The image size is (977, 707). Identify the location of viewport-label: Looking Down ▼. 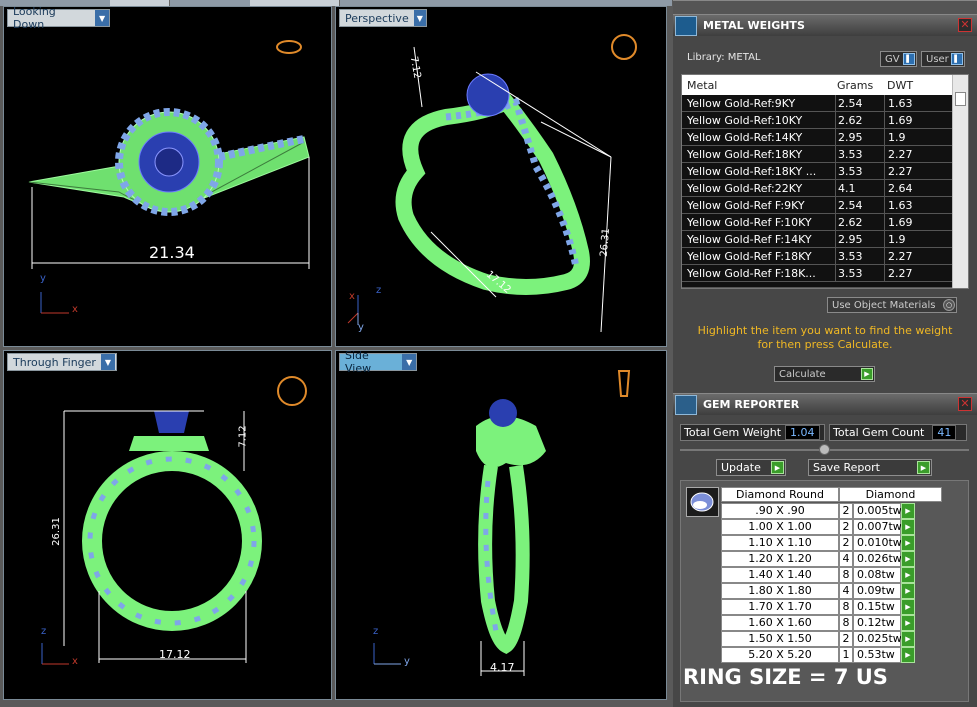
(58, 19).